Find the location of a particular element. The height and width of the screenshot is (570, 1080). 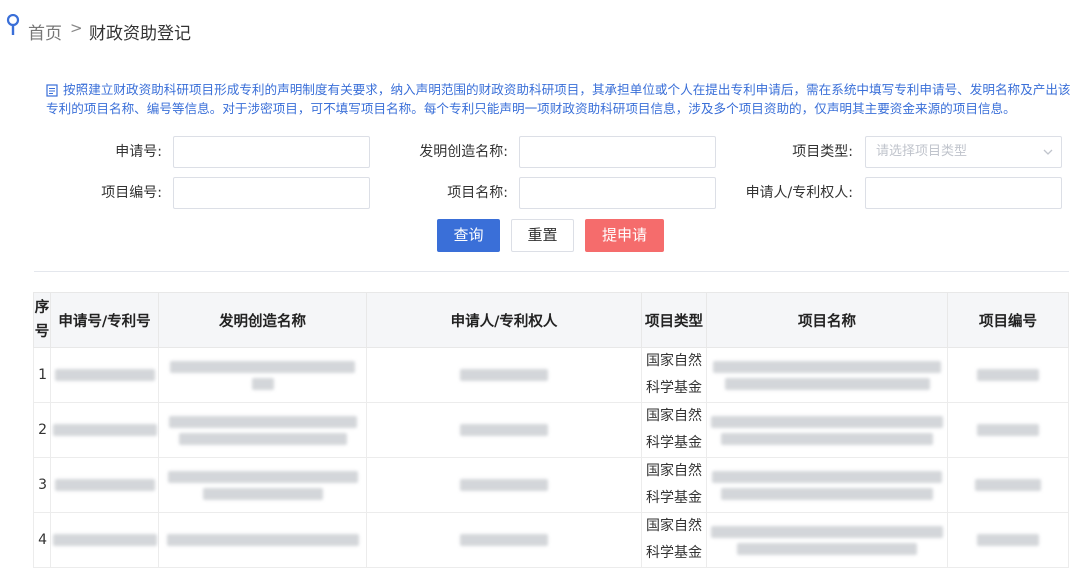

column-header-project-type: 项目类型 is located at coordinates (674, 320).